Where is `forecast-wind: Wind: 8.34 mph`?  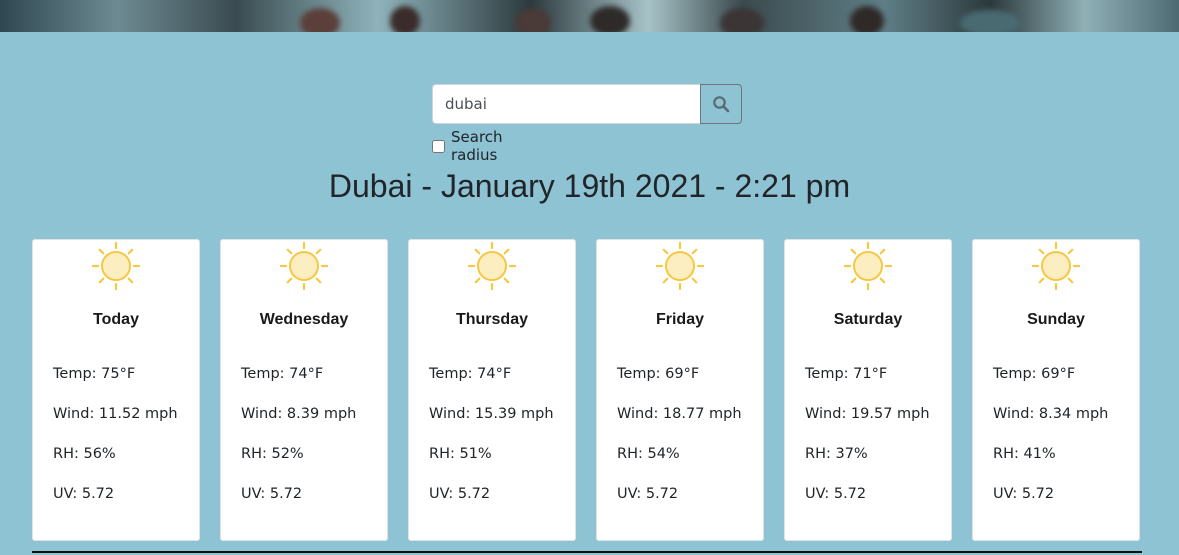 forecast-wind: Wind: 8.34 mph is located at coordinates (1051, 414).